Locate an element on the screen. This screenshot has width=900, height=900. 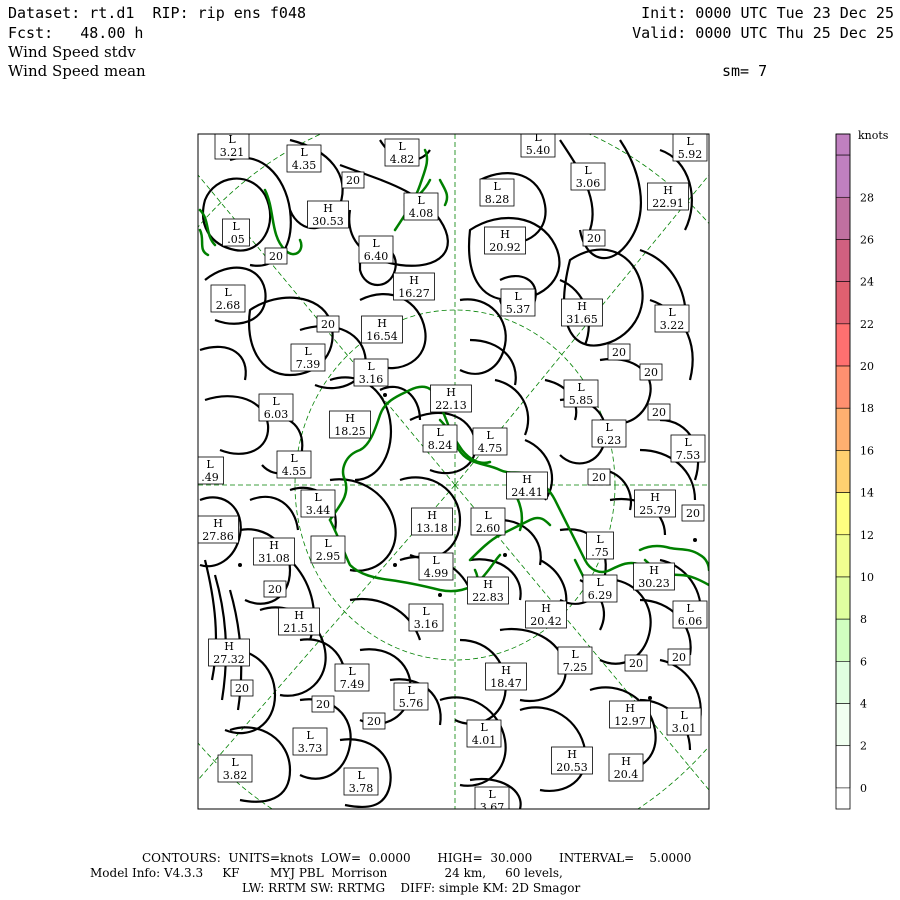
hl-label: L5.76 is located at coordinates (411, 696).